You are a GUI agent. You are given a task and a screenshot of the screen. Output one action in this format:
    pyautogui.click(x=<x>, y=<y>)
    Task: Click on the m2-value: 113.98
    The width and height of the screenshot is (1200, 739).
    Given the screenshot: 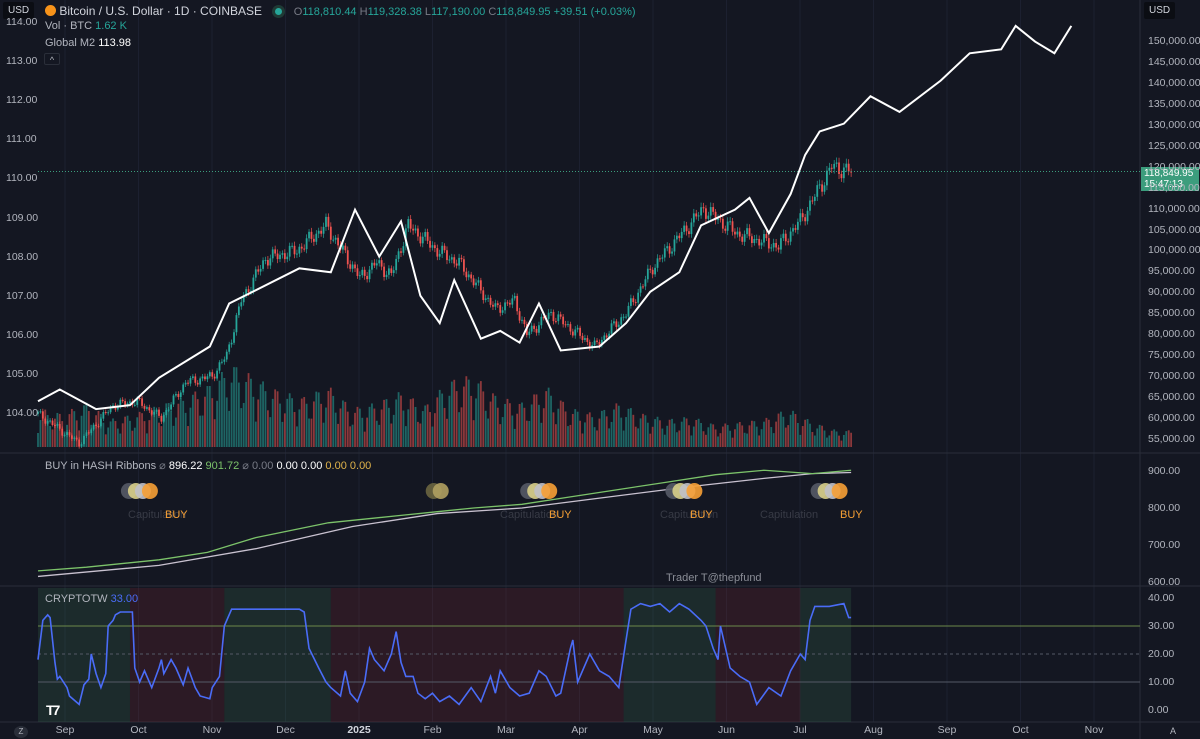 What is the action you would take?
    pyautogui.click(x=115, y=43)
    